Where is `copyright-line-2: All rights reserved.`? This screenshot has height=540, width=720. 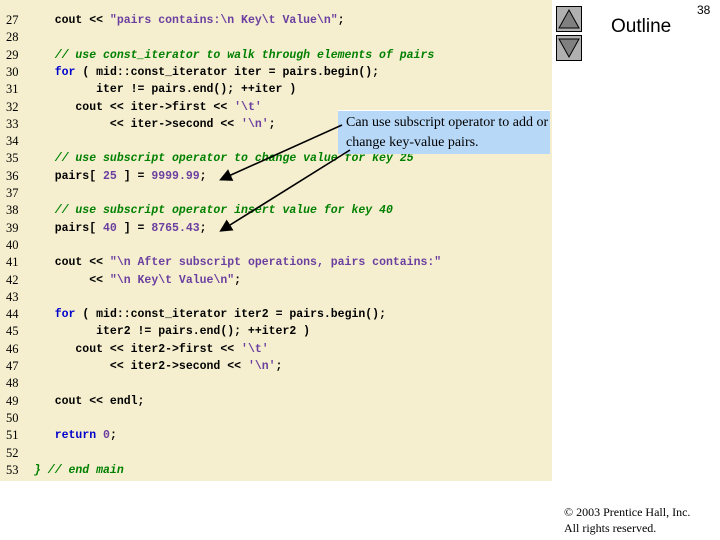
copyright-line-2: All rights reserved. is located at coordinates (610, 528).